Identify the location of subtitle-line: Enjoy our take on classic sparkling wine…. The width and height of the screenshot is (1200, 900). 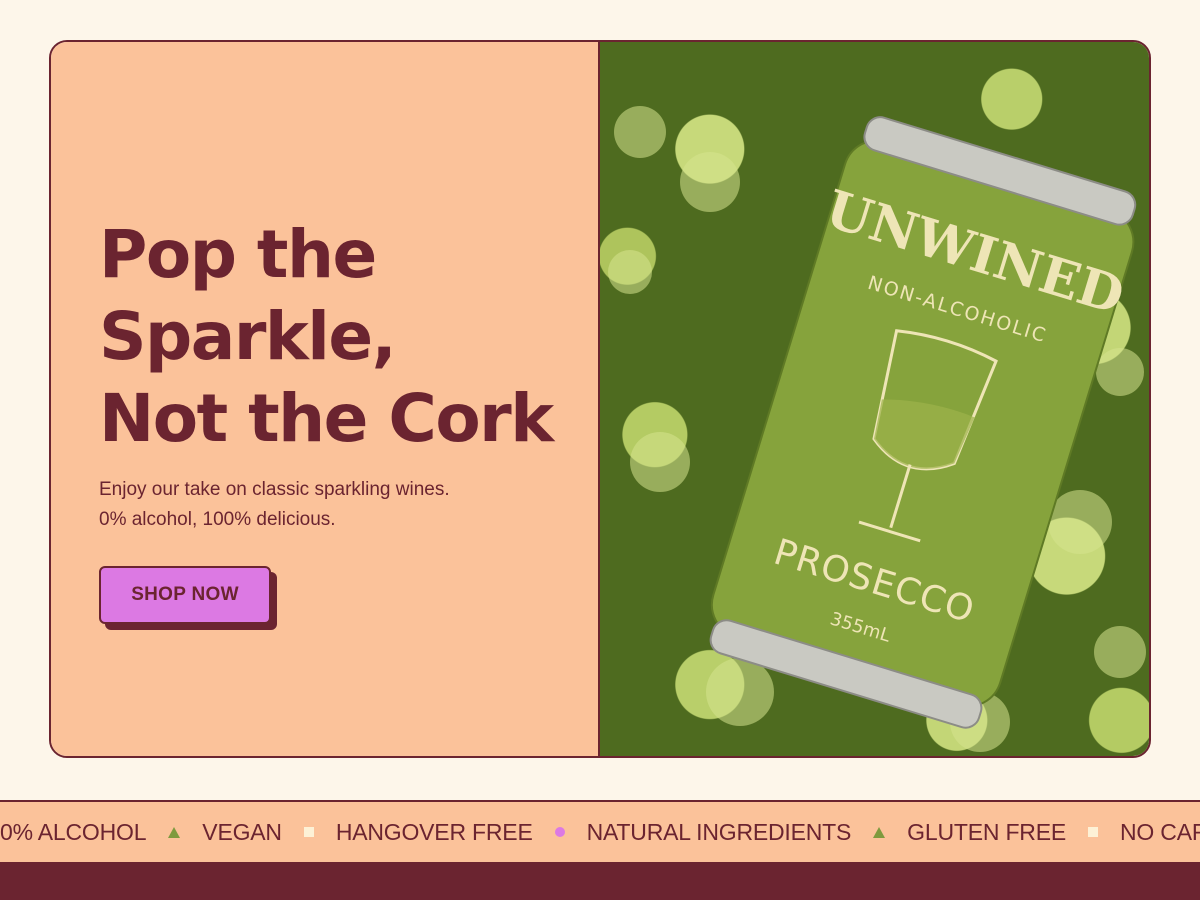
(274, 489).